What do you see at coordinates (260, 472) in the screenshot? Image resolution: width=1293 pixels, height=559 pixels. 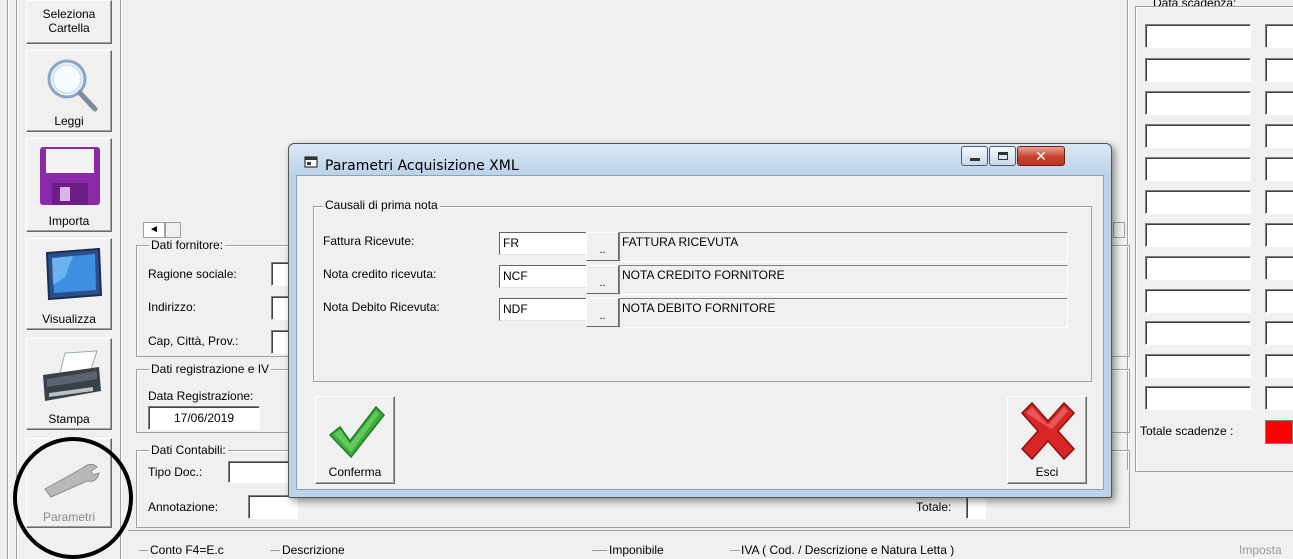 I see `doc-type-field` at bounding box center [260, 472].